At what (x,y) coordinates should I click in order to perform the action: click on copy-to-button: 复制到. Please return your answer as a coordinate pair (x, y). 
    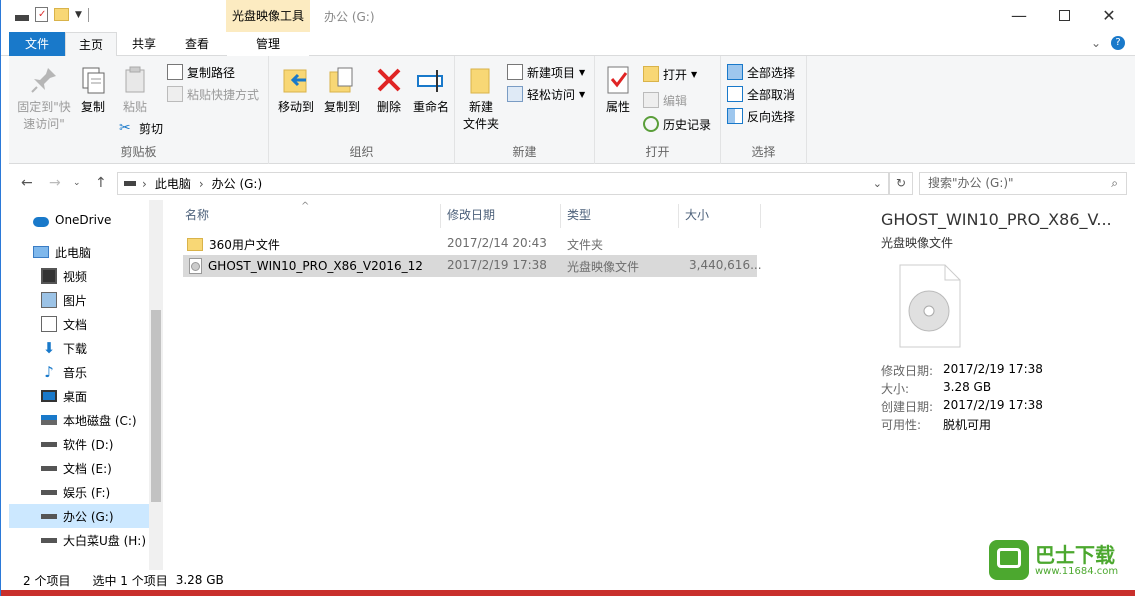
    Looking at the image, I should click on (342, 90).